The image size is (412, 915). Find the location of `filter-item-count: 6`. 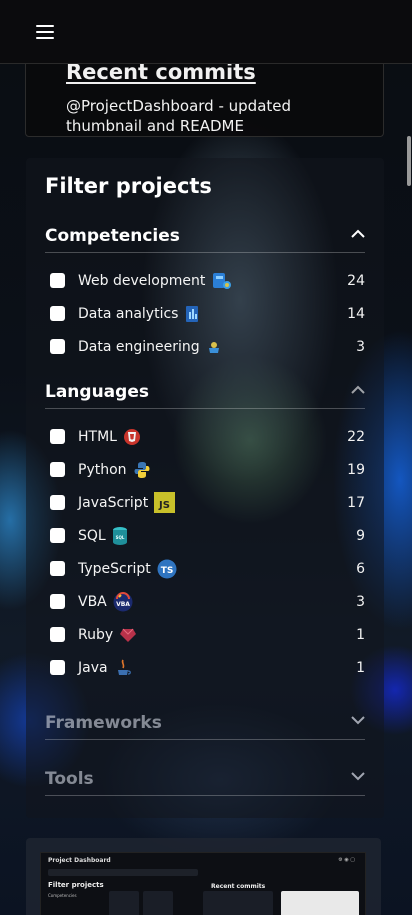

filter-item-count: 6 is located at coordinates (360, 568).